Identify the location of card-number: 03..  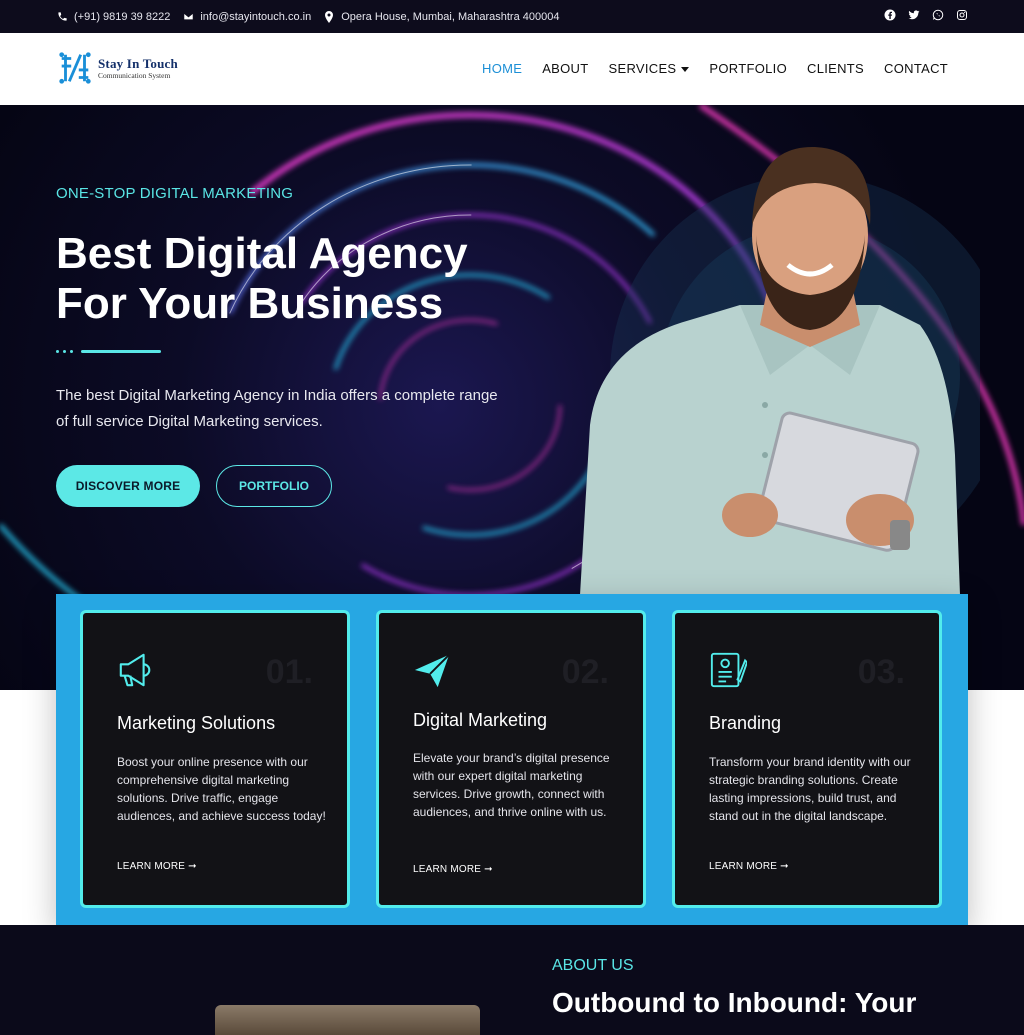
(881, 672).